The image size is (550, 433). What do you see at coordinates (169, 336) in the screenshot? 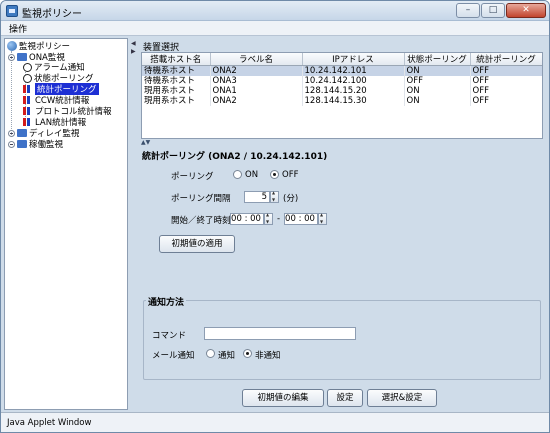
I see `command-label: コマンド` at bounding box center [169, 336].